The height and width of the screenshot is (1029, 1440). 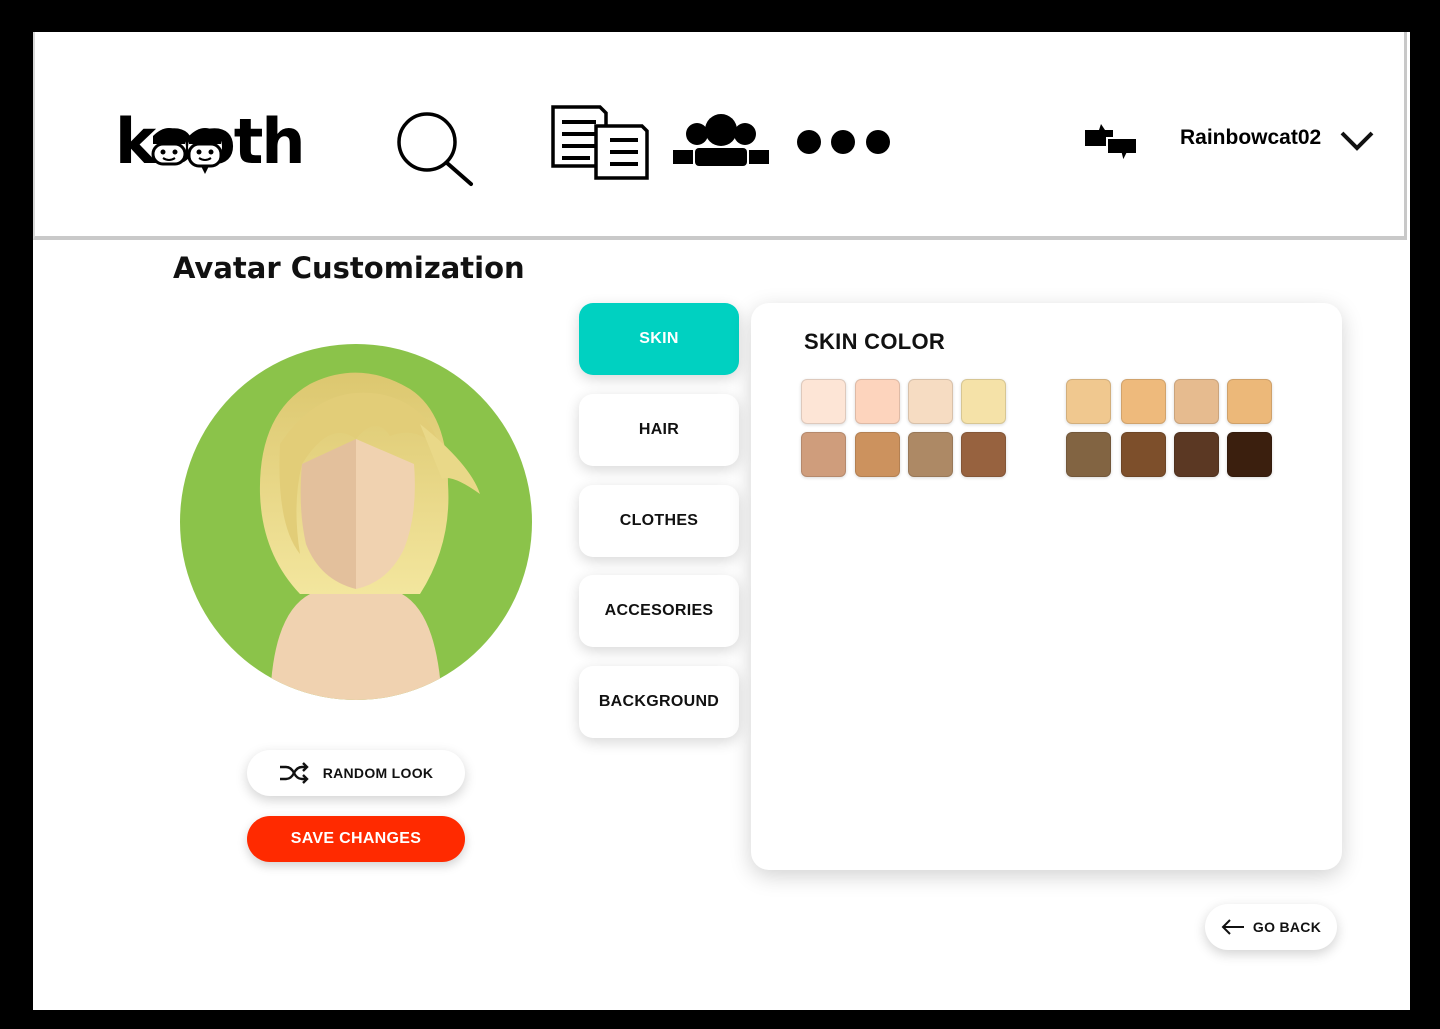 What do you see at coordinates (659, 339) in the screenshot?
I see `tab-skin: SKIN` at bounding box center [659, 339].